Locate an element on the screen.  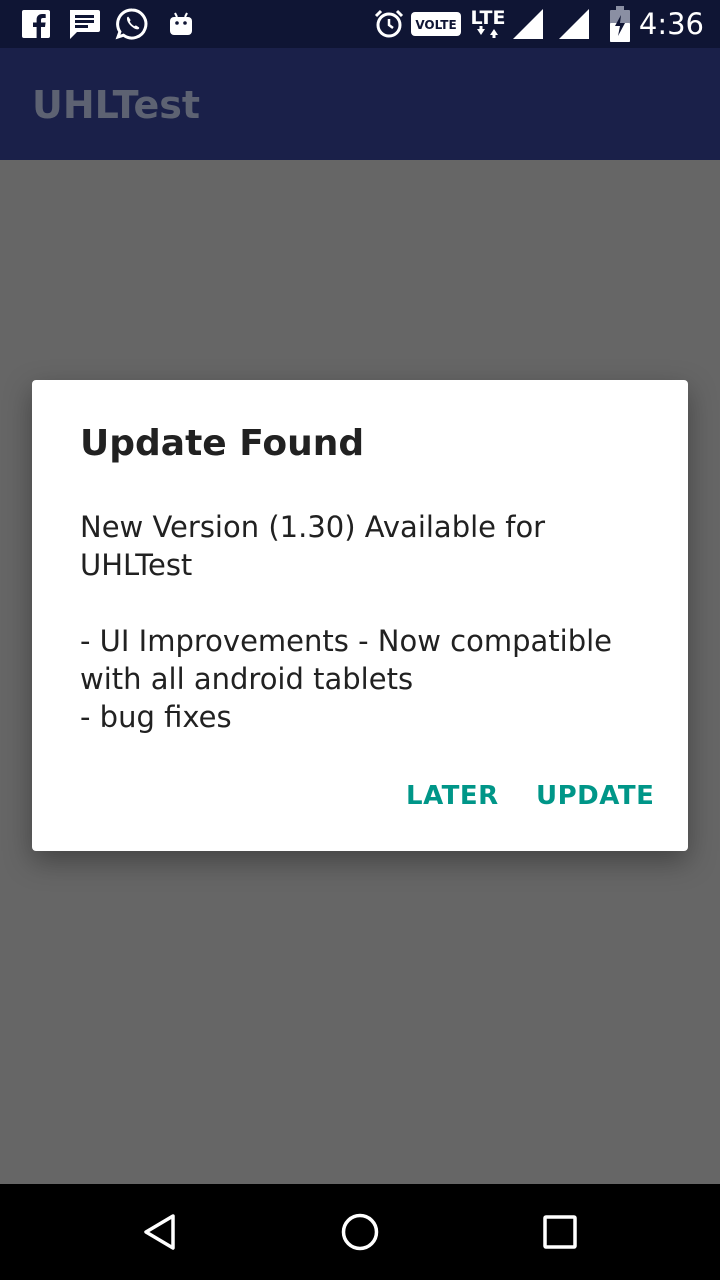
home-button is located at coordinates (360, 1232).